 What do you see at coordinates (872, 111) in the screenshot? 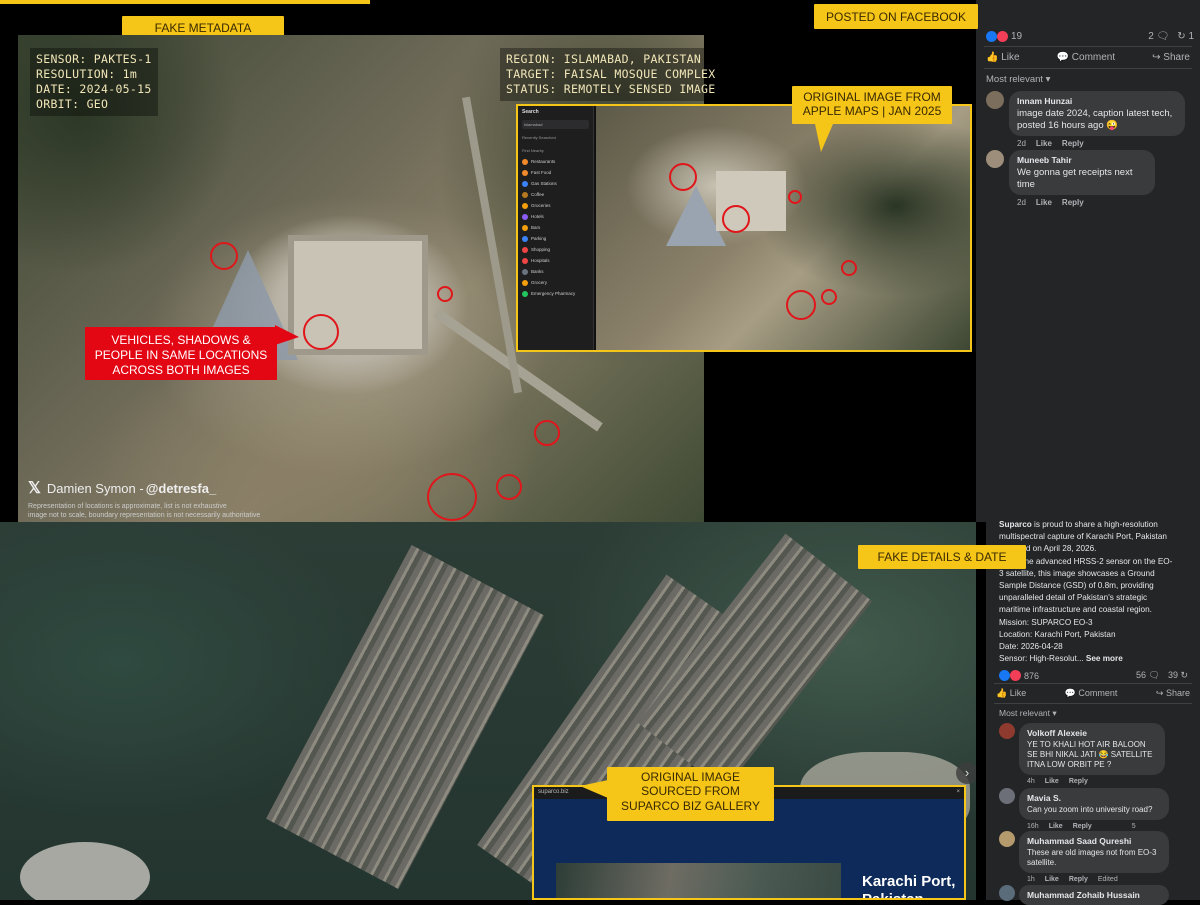
I see `callout-line: APPLE MAPS | JAN 2025` at bounding box center [872, 111].